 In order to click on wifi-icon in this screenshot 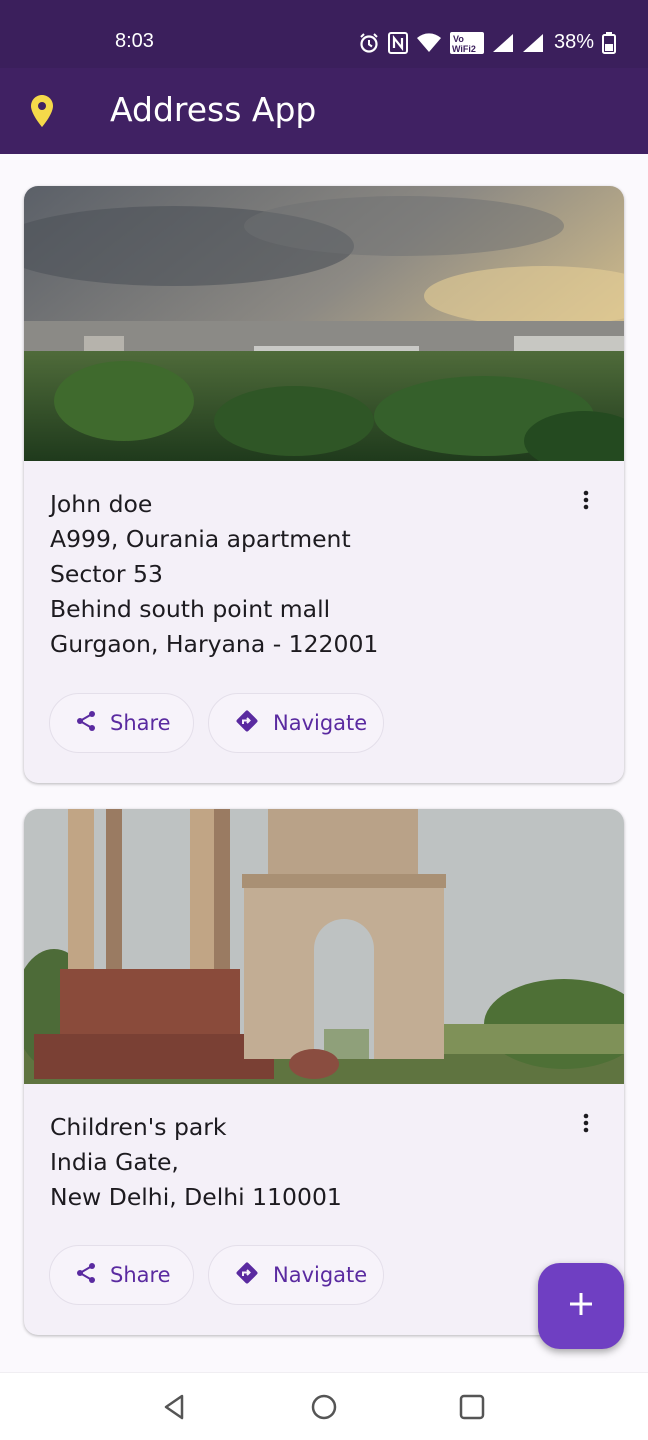, I will do `click(429, 42)`.